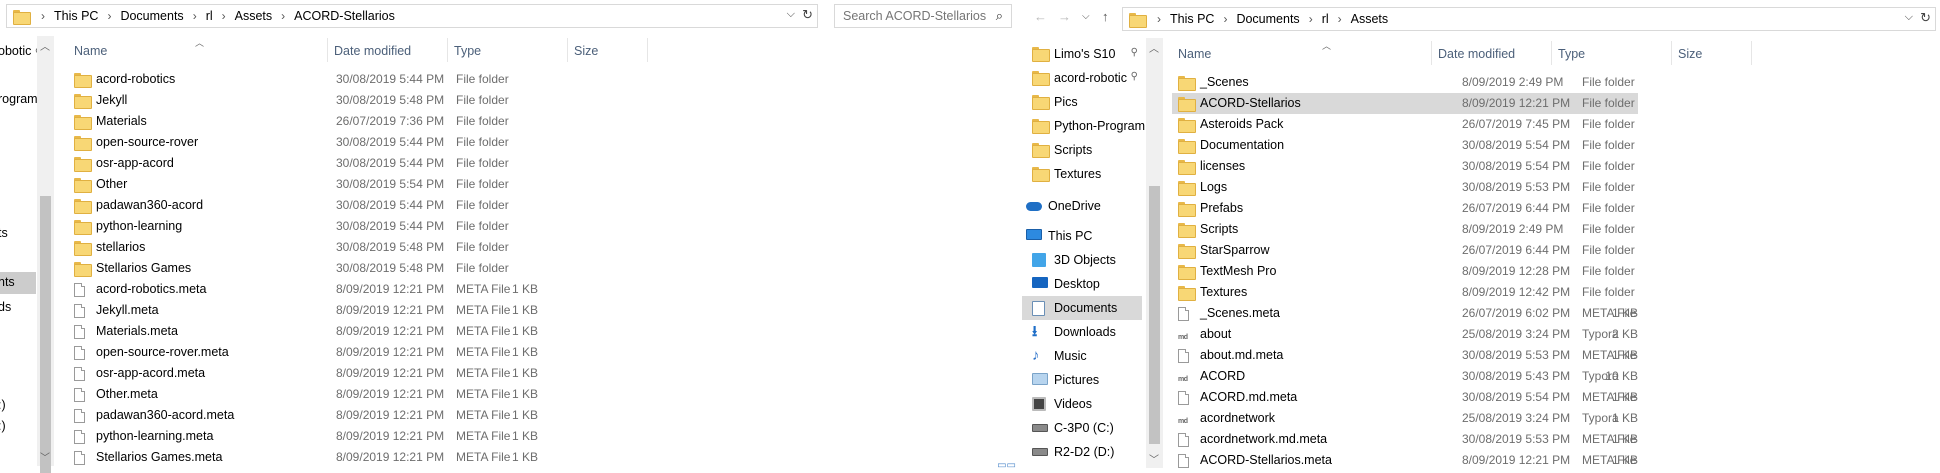  Describe the element at coordinates (1082, 150) in the screenshot. I see `nav-item: Scripts` at that location.